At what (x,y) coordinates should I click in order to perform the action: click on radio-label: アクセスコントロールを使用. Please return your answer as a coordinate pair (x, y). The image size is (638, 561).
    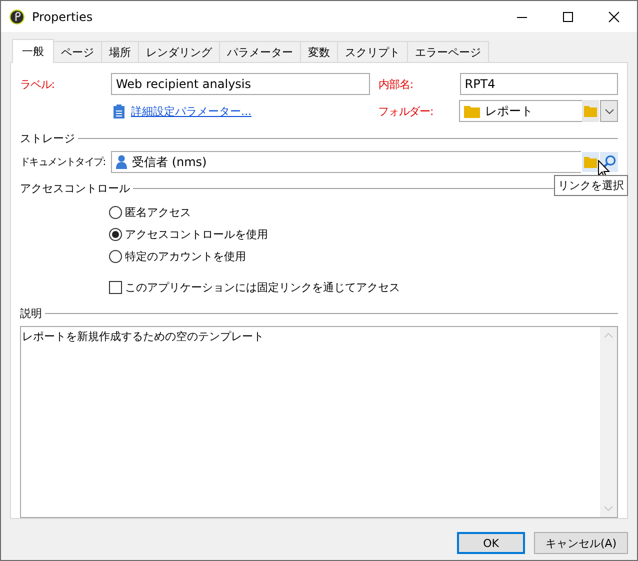
    Looking at the image, I should click on (196, 234).